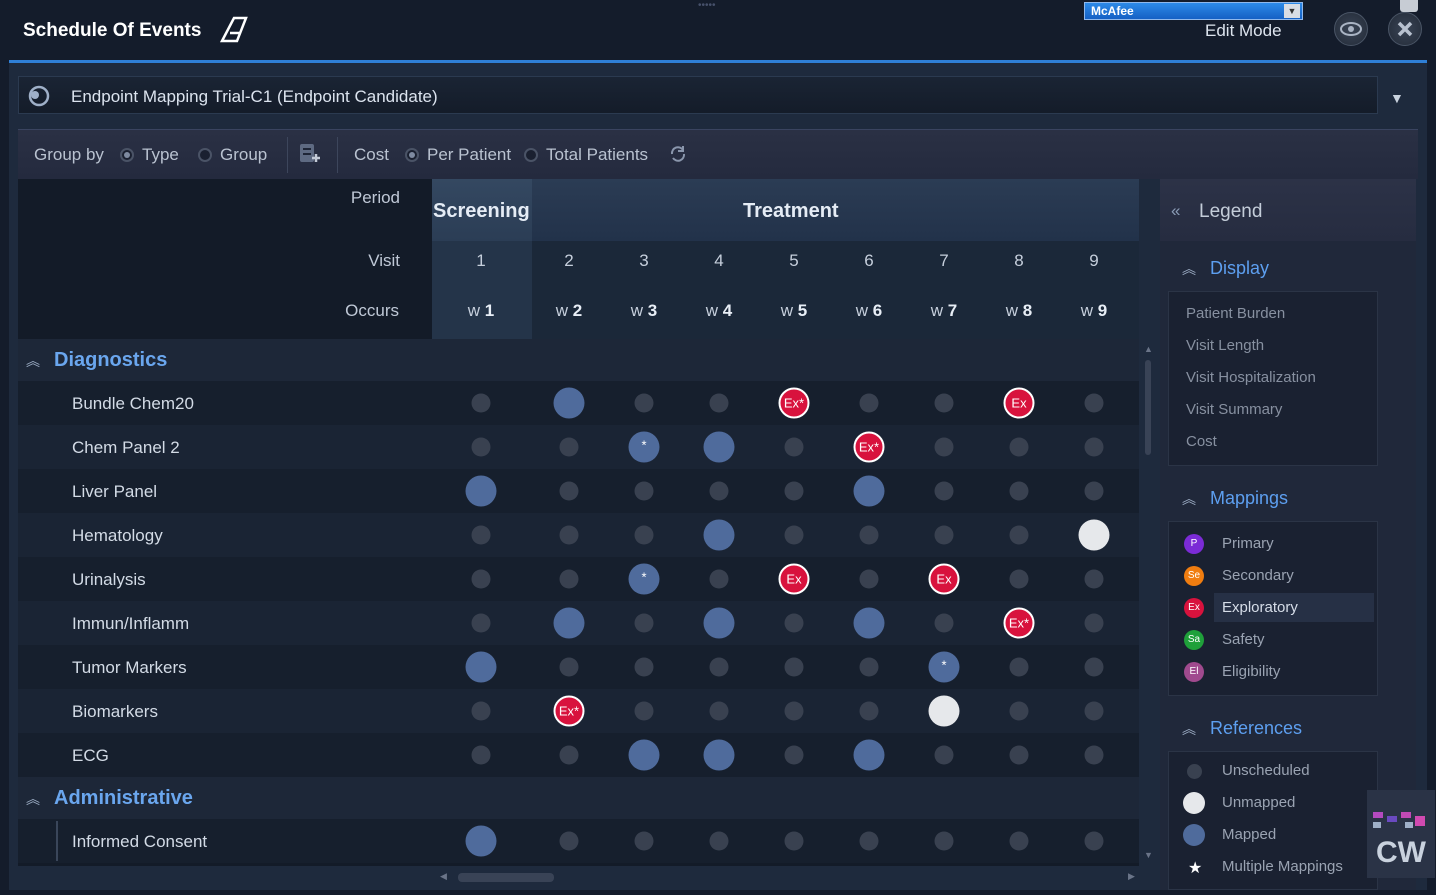 This screenshot has height=895, width=1436. What do you see at coordinates (1225, 345) in the screenshot?
I see `display-item: Visit Length` at bounding box center [1225, 345].